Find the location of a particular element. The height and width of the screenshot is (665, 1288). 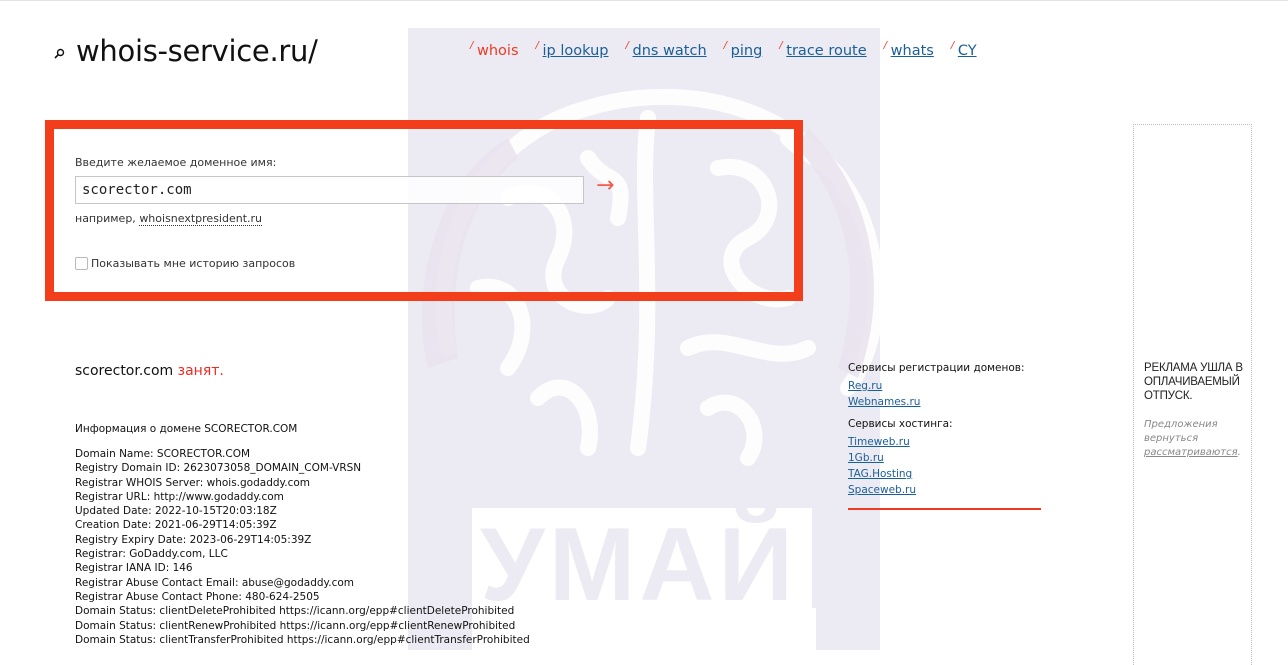

service-link-webnames: Webnames.ru is located at coordinates (944, 402).